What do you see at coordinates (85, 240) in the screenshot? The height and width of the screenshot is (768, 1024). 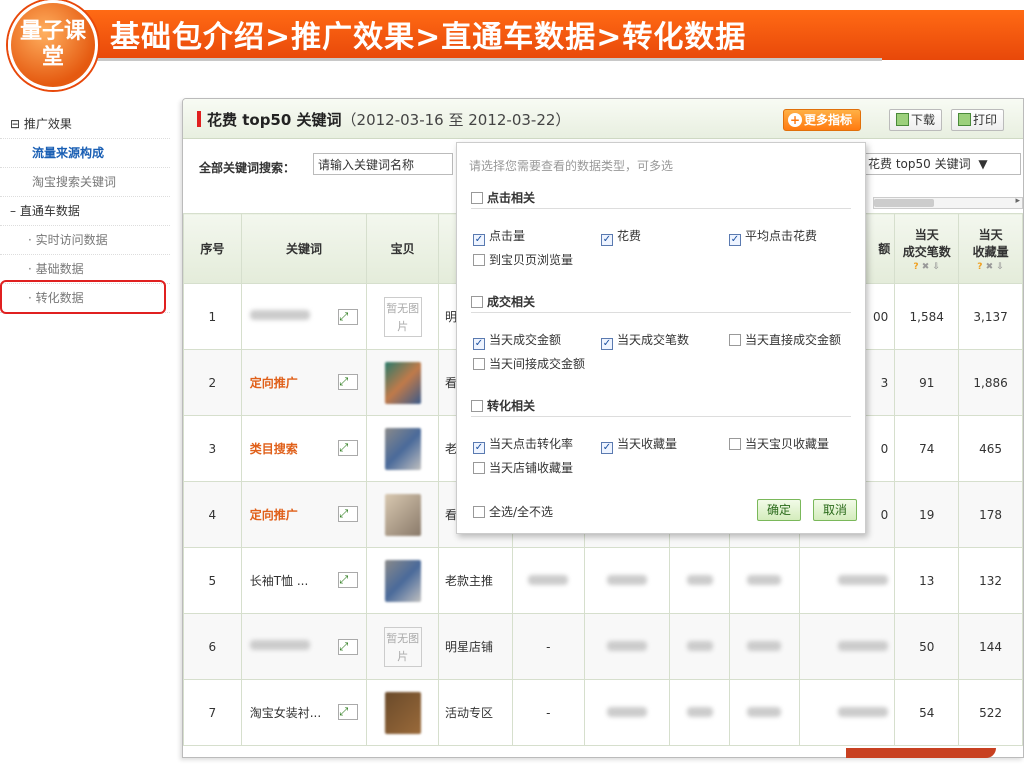 I see `sidebar-item: · 实时访问数据` at bounding box center [85, 240].